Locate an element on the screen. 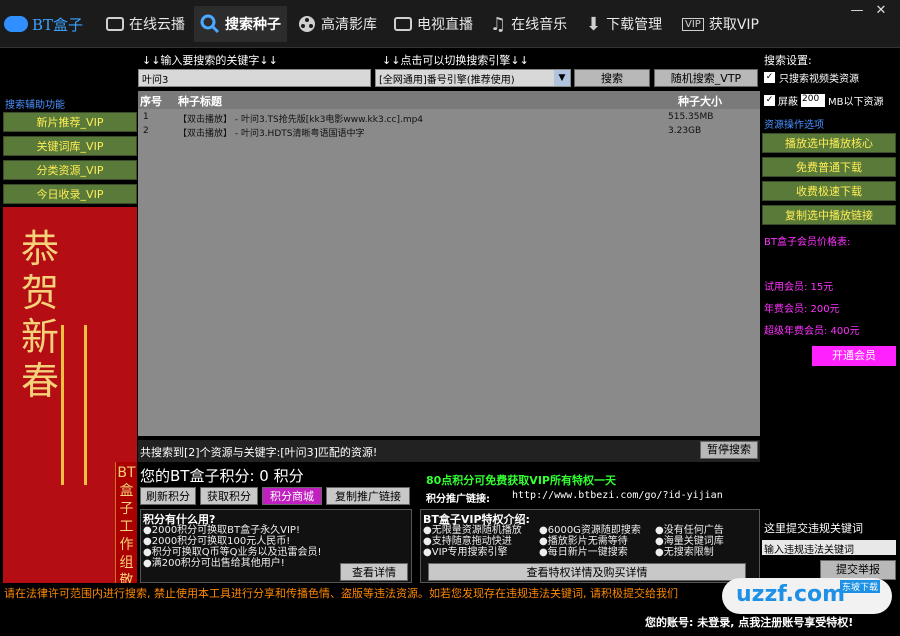 The width and height of the screenshot is (900, 636). tab-online-cloud-play: 在线云播 is located at coordinates (145, 24).